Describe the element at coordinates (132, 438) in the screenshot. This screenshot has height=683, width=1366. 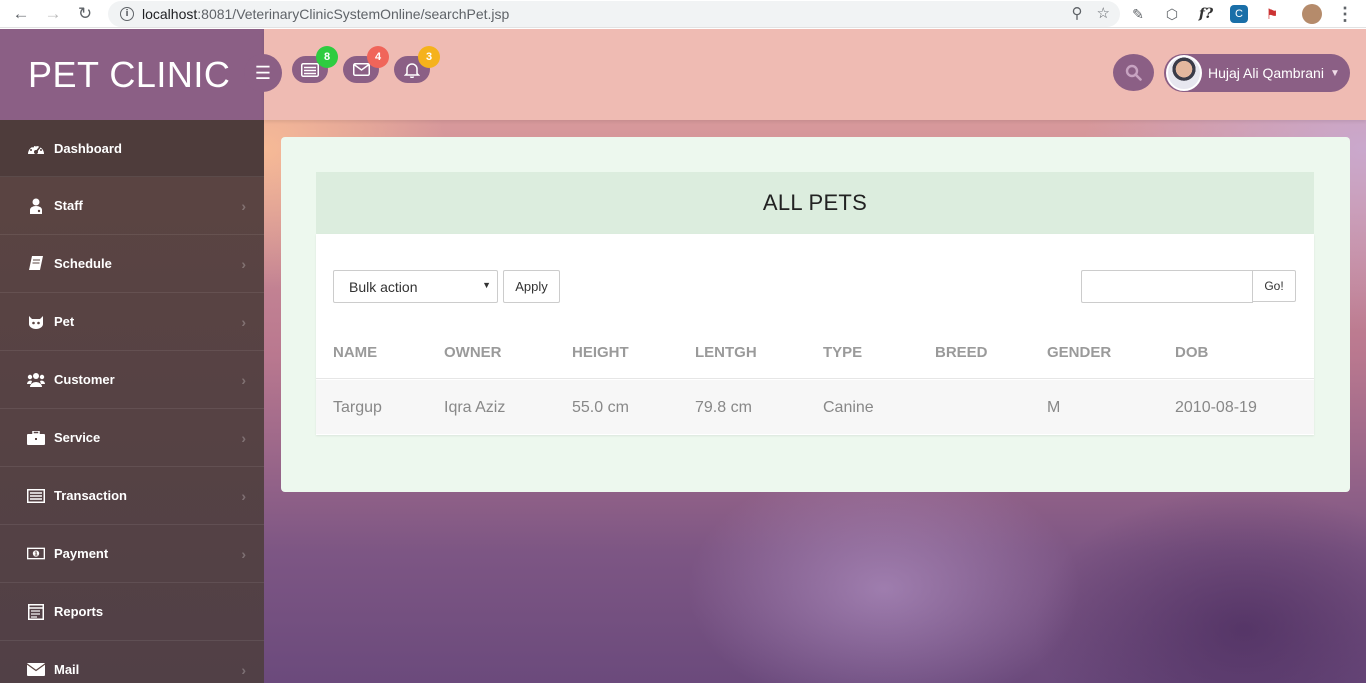
I see `sidebar-item-service: Service ›` at that location.